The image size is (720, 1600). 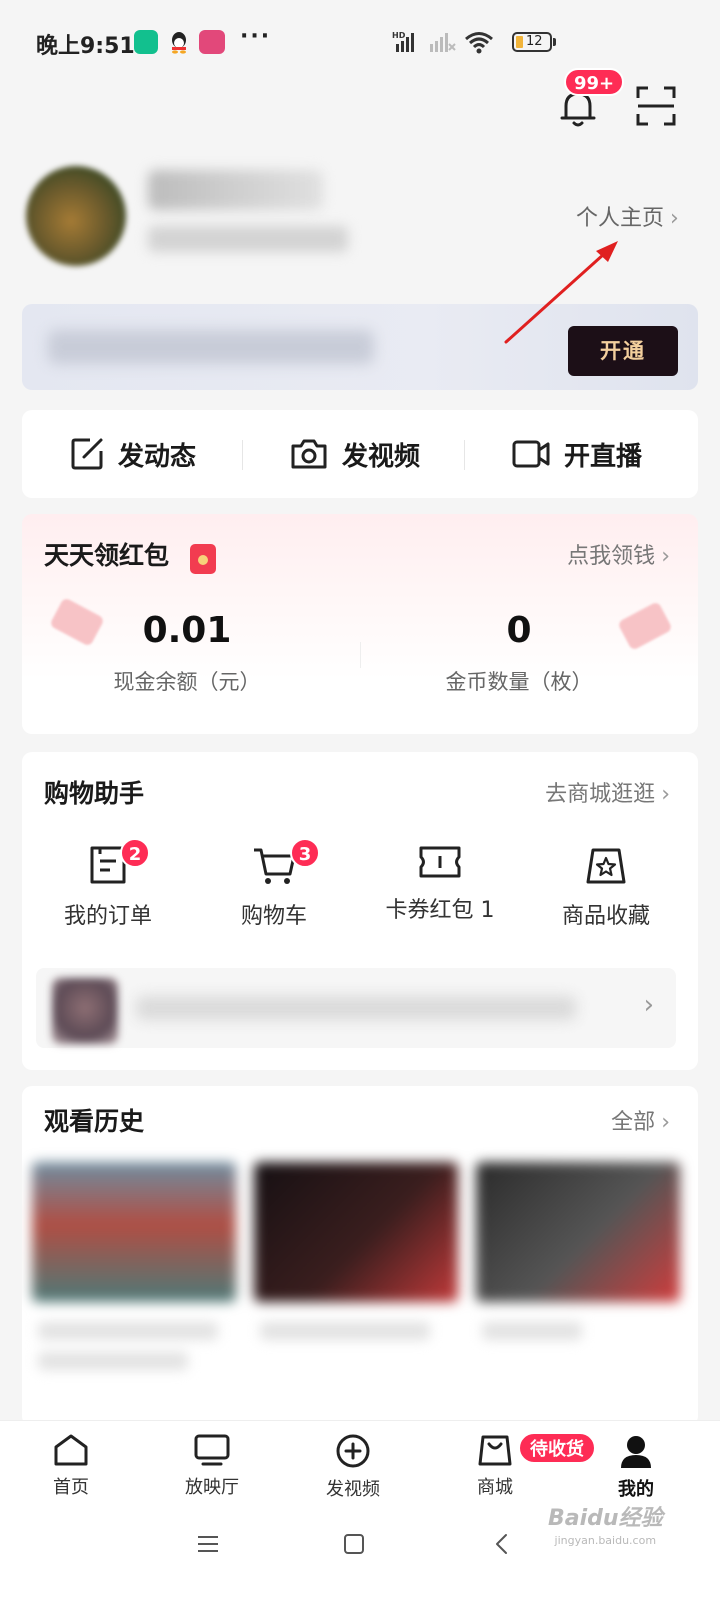 I want to click on post-update-button: 发动态, so click(x=133, y=454).